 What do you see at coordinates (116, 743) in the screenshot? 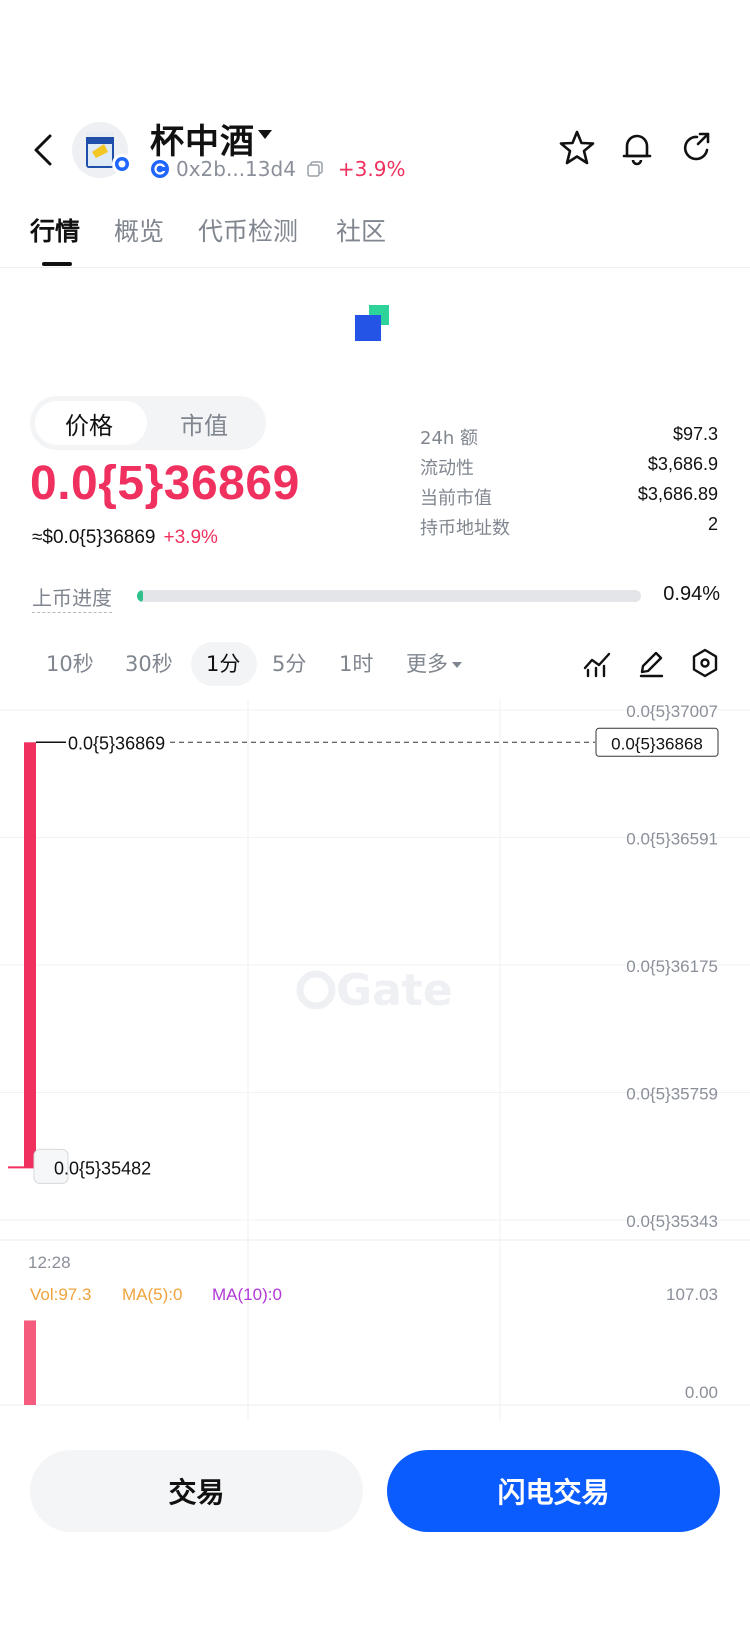
I see `high-price-label: 0.0{5}36869` at bounding box center [116, 743].